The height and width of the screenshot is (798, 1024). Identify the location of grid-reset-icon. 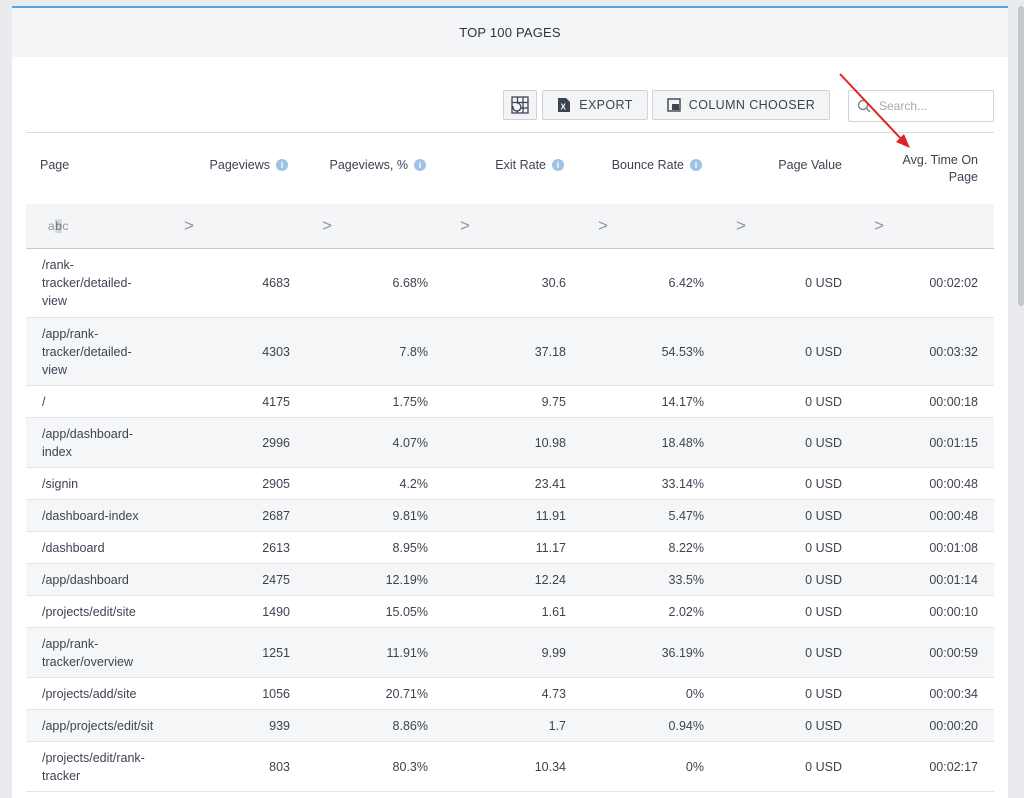
(520, 105).